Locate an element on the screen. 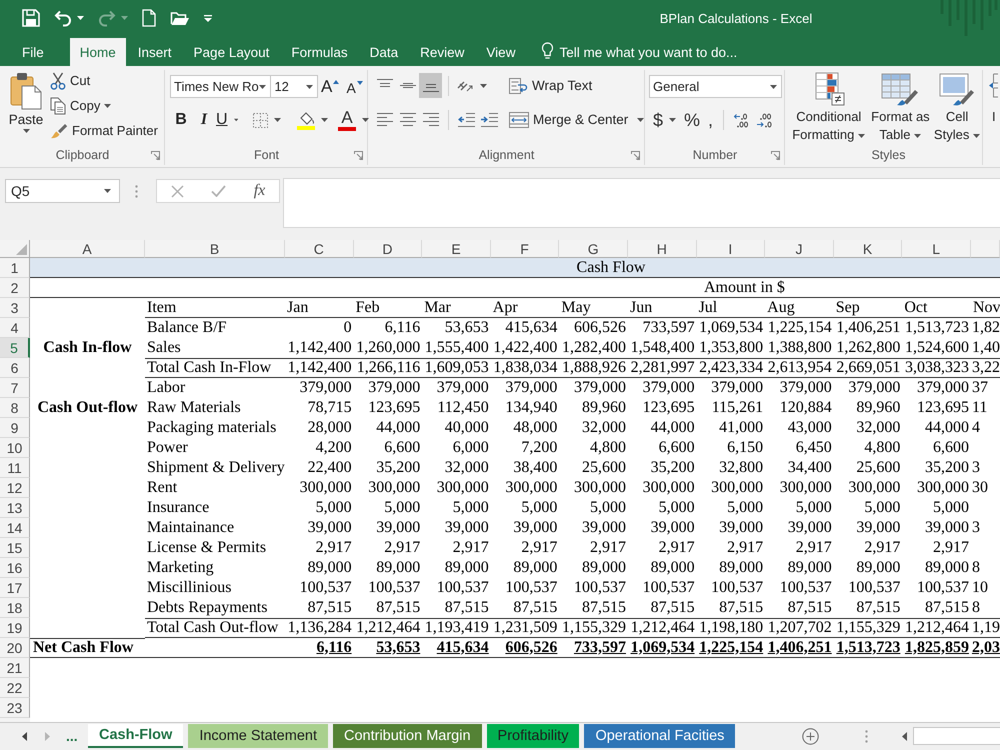 The width and height of the screenshot is (1000, 750). ribbon-tab: Insert is located at coordinates (155, 52).